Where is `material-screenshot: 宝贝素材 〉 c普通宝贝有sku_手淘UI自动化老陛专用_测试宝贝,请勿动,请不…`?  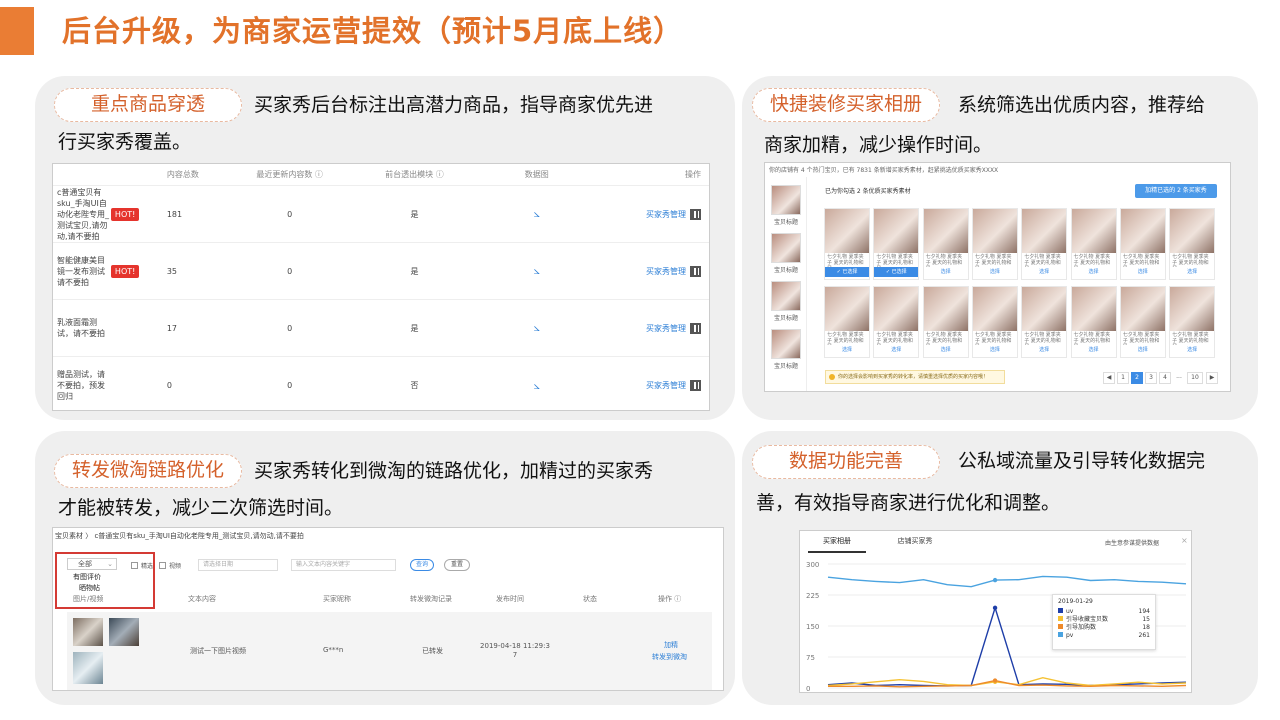
material-screenshot: 宝贝素材 〉 c普通宝贝有sku_手淘UI自动化老陛专用_测试宝贝,请勿动,请不… is located at coordinates (388, 609).